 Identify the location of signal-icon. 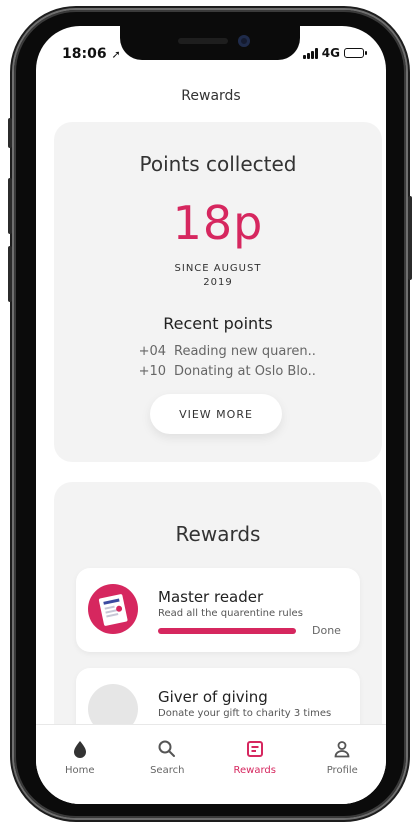
(310, 53).